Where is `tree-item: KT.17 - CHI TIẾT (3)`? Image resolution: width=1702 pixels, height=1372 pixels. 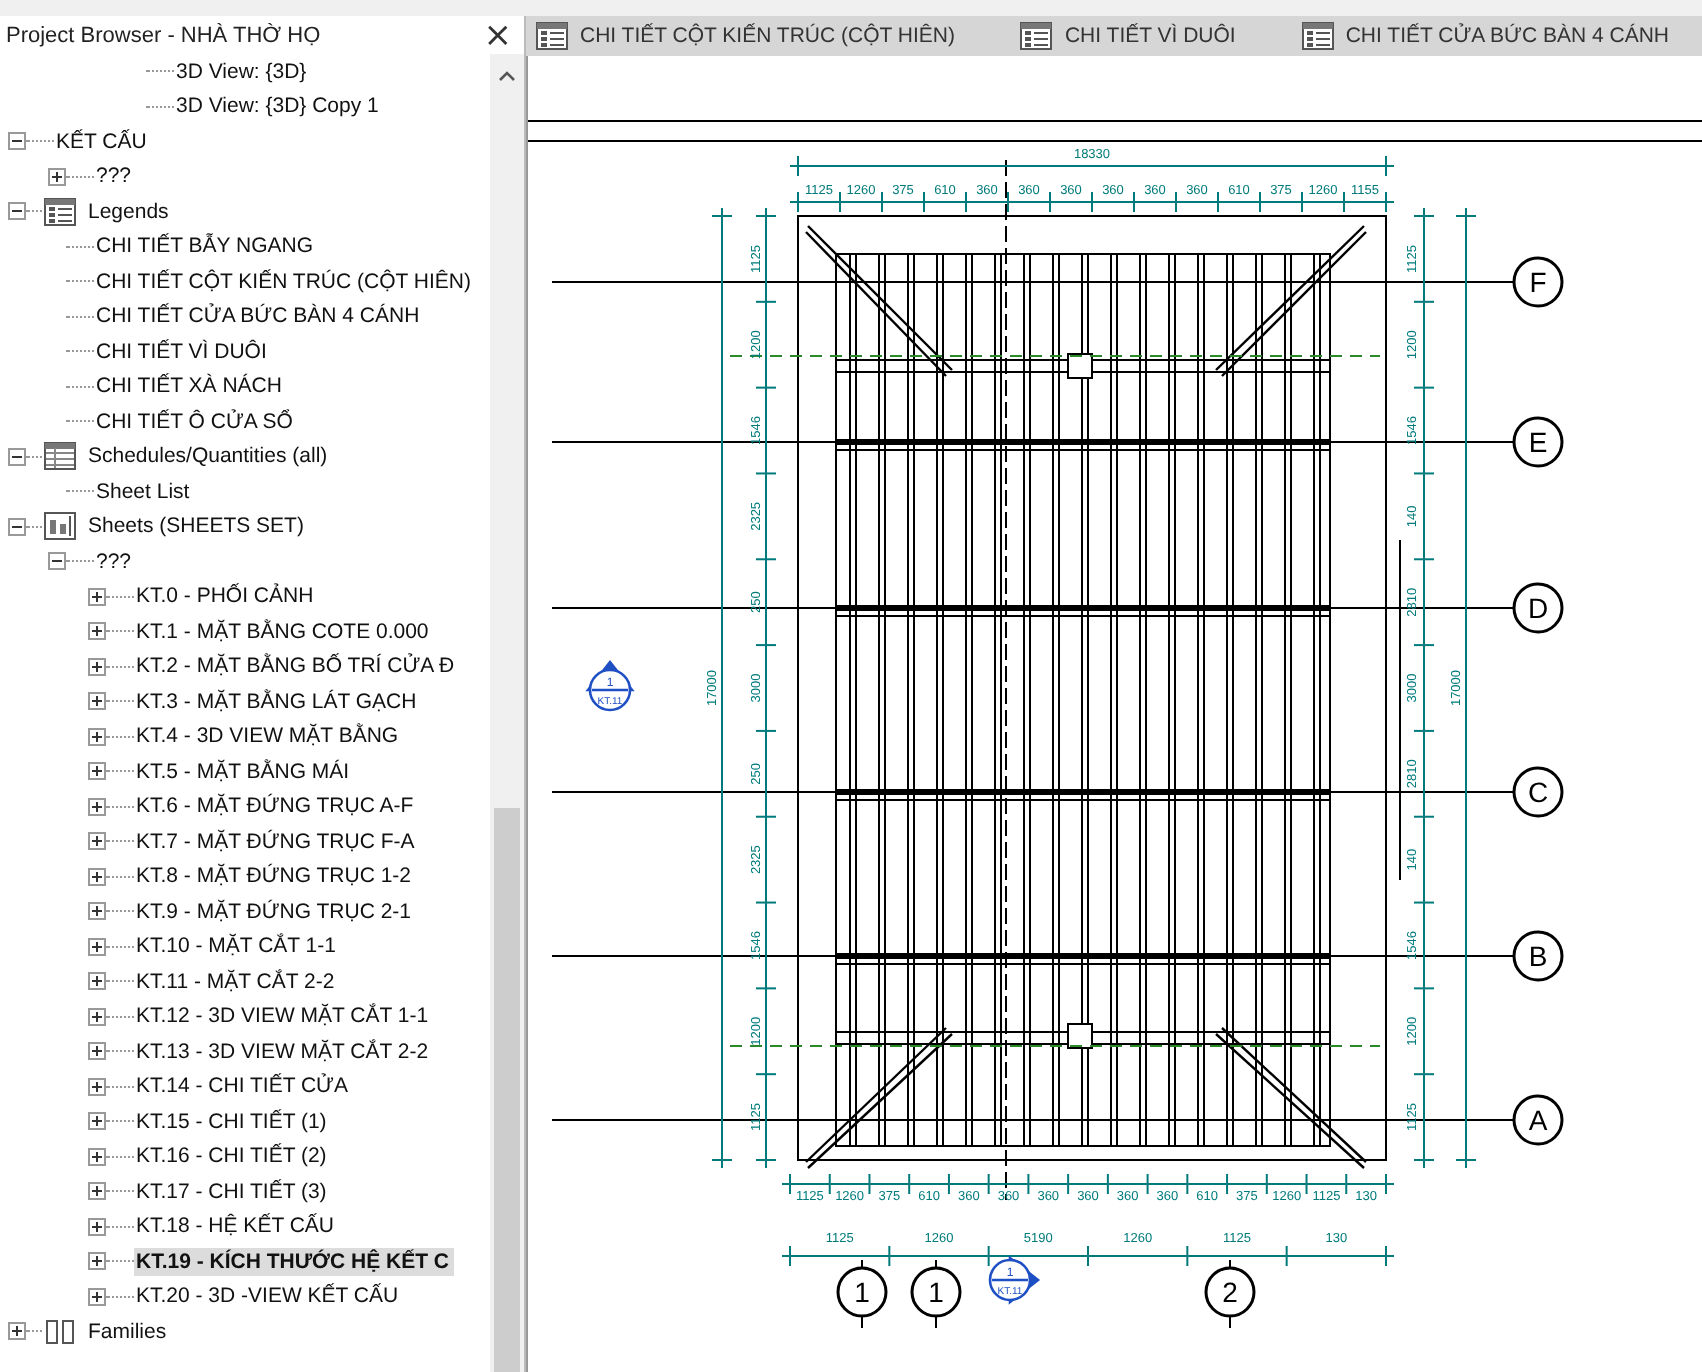
tree-item: KT.17 - CHI TIẾT (3) is located at coordinates (232, 1191).